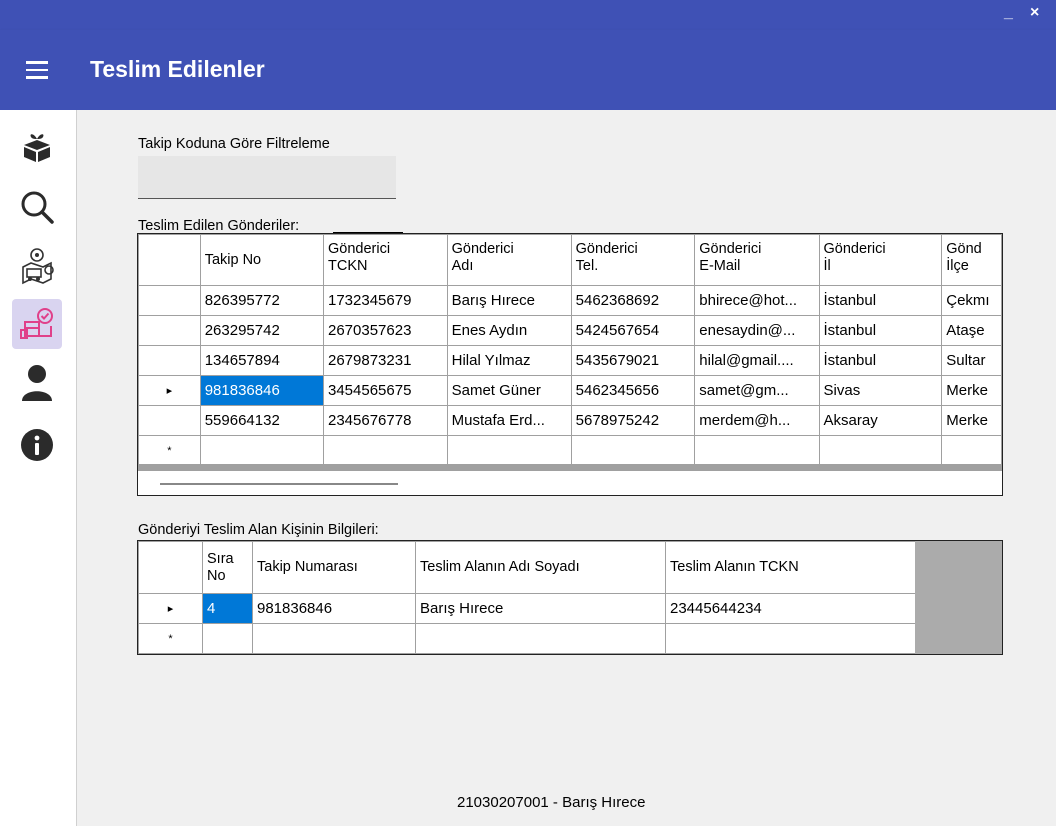 The width and height of the screenshot is (1056, 826). Describe the element at coordinates (551, 802) in the screenshot. I see `footer-user-info: 21030207001 - Barış Hırece` at that location.